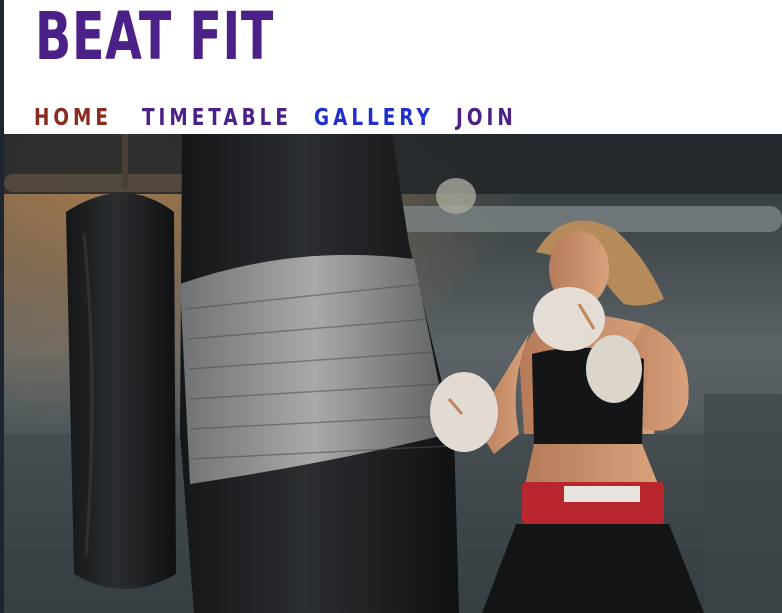 This screenshot has height=613, width=782. I want to click on nav-join-link: JOIN, so click(484, 119).